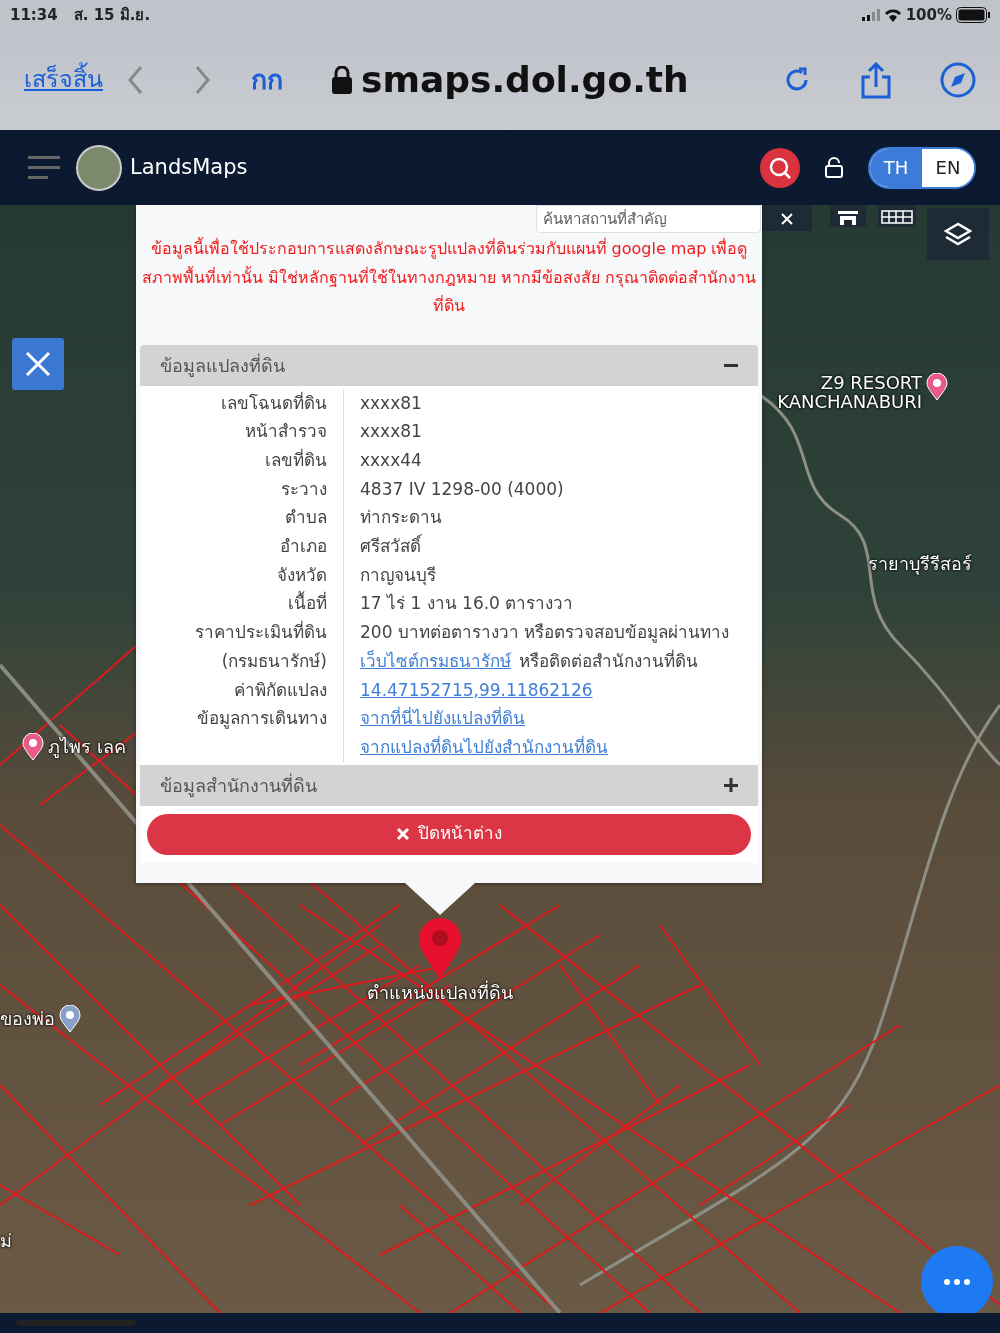 Image resolution: width=1000 pixels, height=1333 pixels. I want to click on signal-icon, so click(870, 15).